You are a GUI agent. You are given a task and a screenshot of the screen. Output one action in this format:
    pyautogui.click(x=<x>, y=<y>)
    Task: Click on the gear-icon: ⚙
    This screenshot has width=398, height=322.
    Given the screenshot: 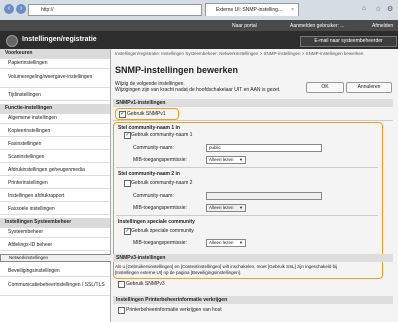 What is the action you would take?
    pyautogui.click(x=390, y=9)
    